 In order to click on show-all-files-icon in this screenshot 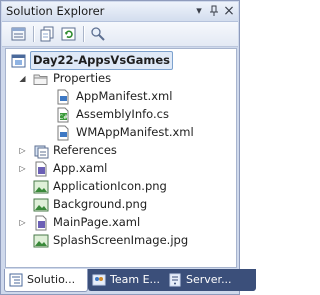, I will do `click(48, 34)`.